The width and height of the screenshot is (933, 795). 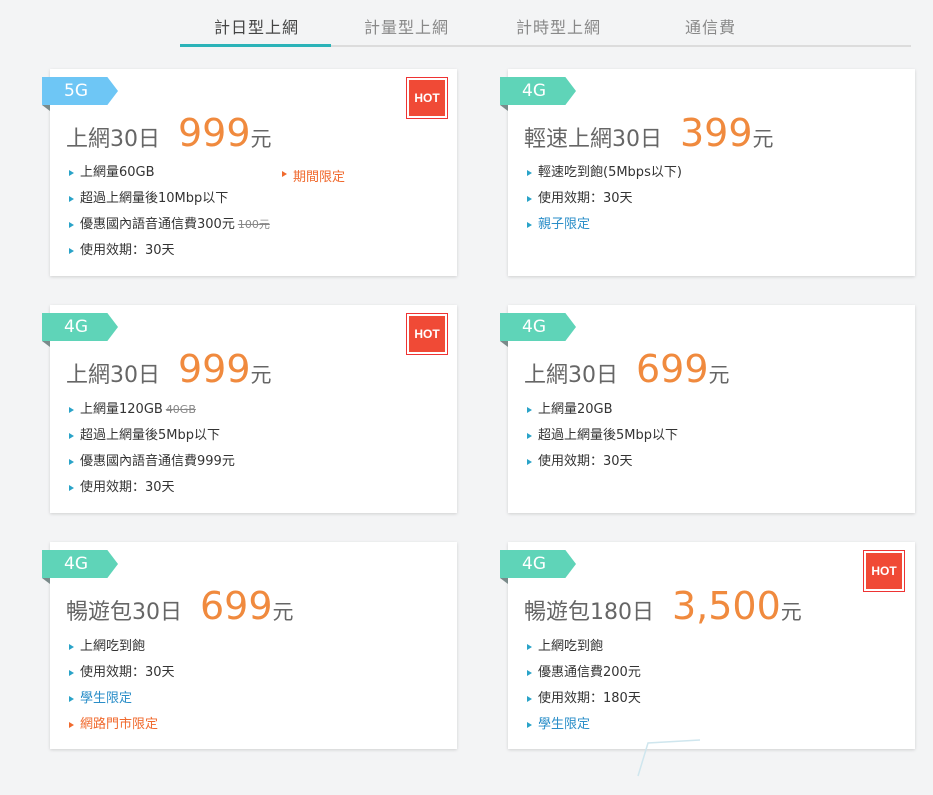 What do you see at coordinates (669, 758) in the screenshot?
I see `background-decoration` at bounding box center [669, 758].